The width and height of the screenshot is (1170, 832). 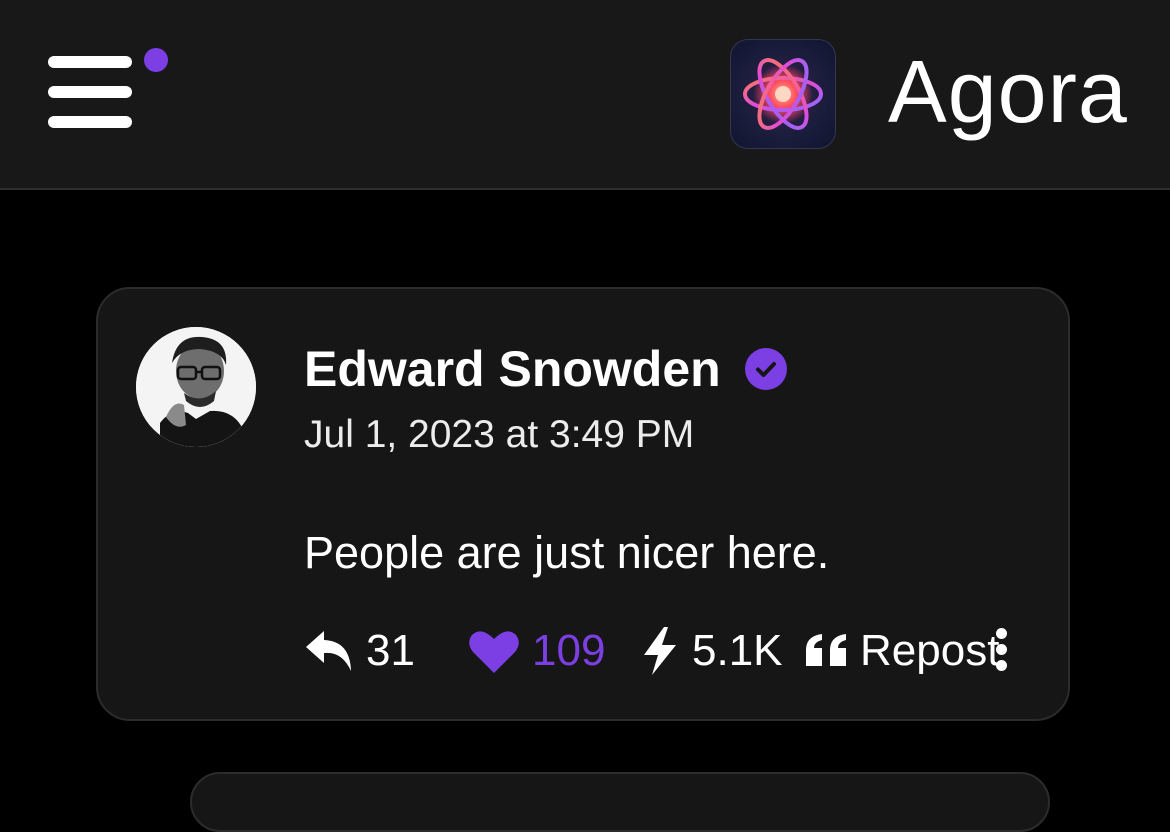 I want to click on next-post-card, so click(x=620, y=802).